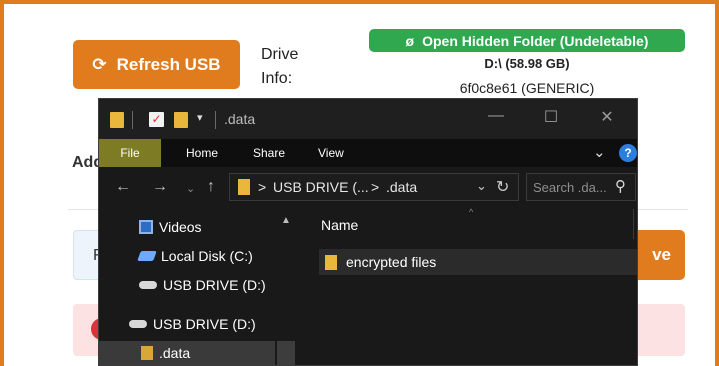 Image resolution: width=719 pixels, height=366 pixels. I want to click on chevron-down-icon: ⌄, so click(599, 152).